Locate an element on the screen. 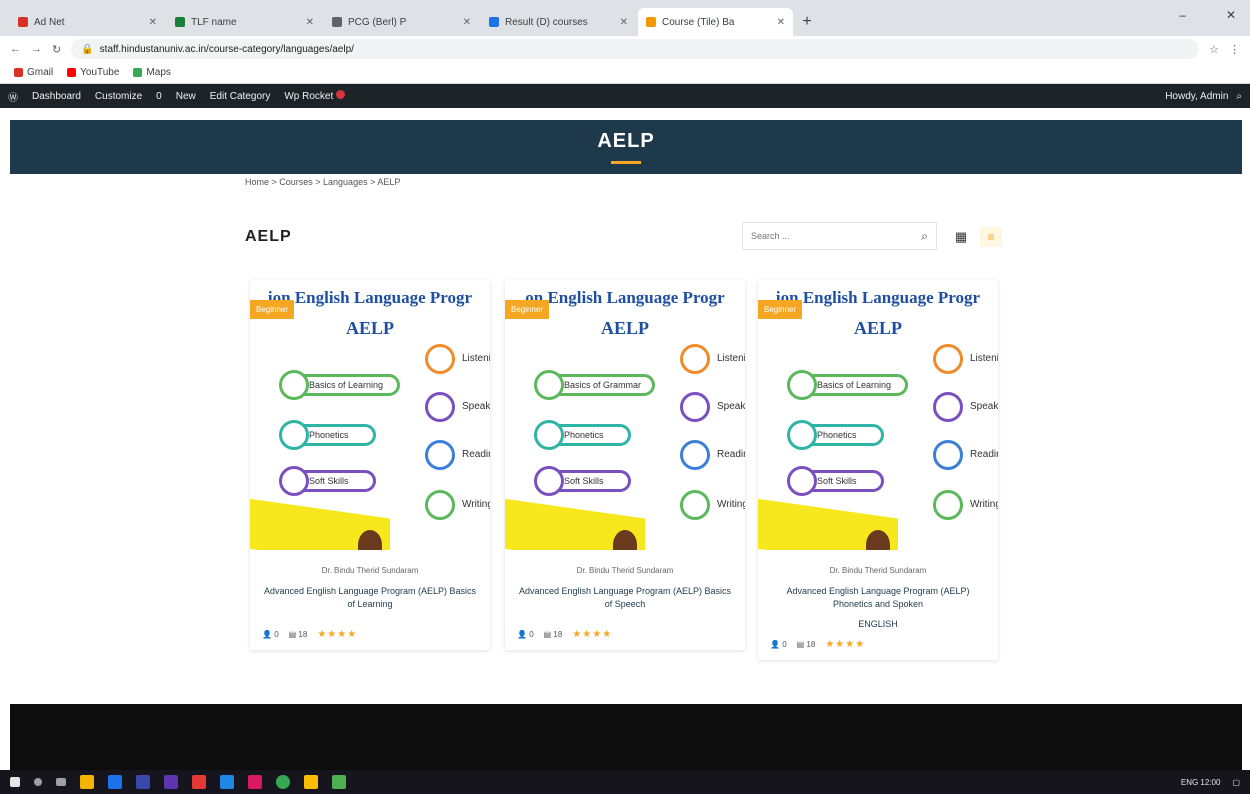 The image size is (1250, 794). course-search: ⌕ is located at coordinates (839, 236).